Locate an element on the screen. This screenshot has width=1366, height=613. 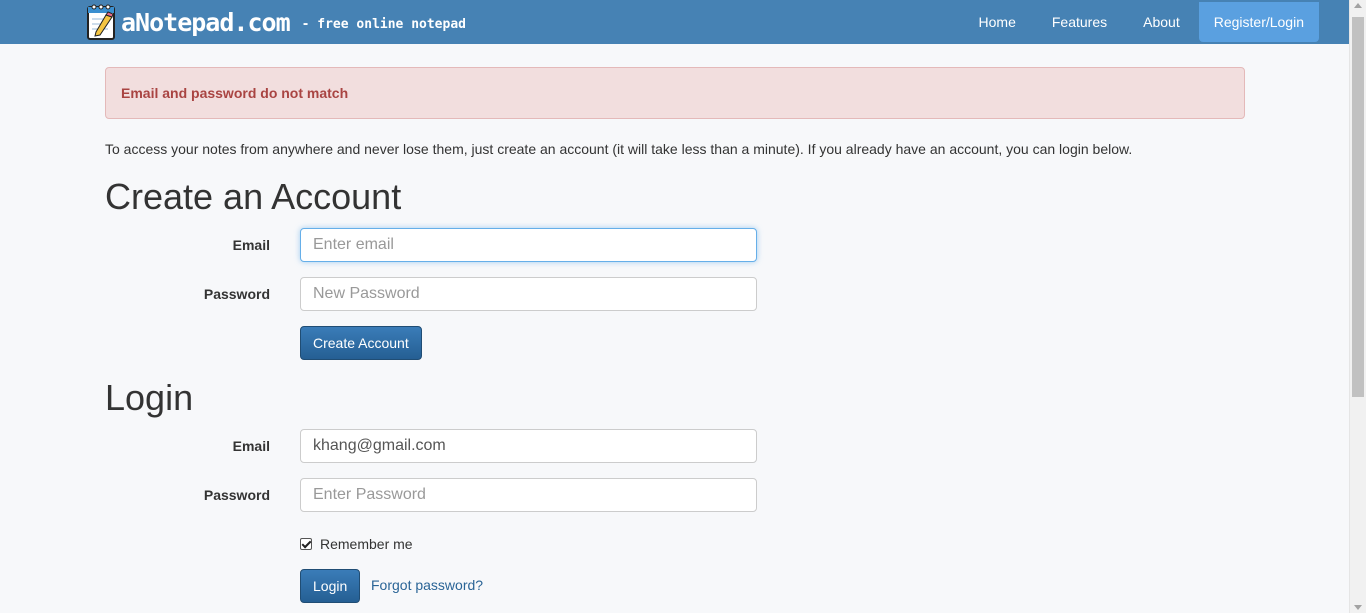
brand: aNotepad.com - free online notepad is located at coordinates (276, 22).